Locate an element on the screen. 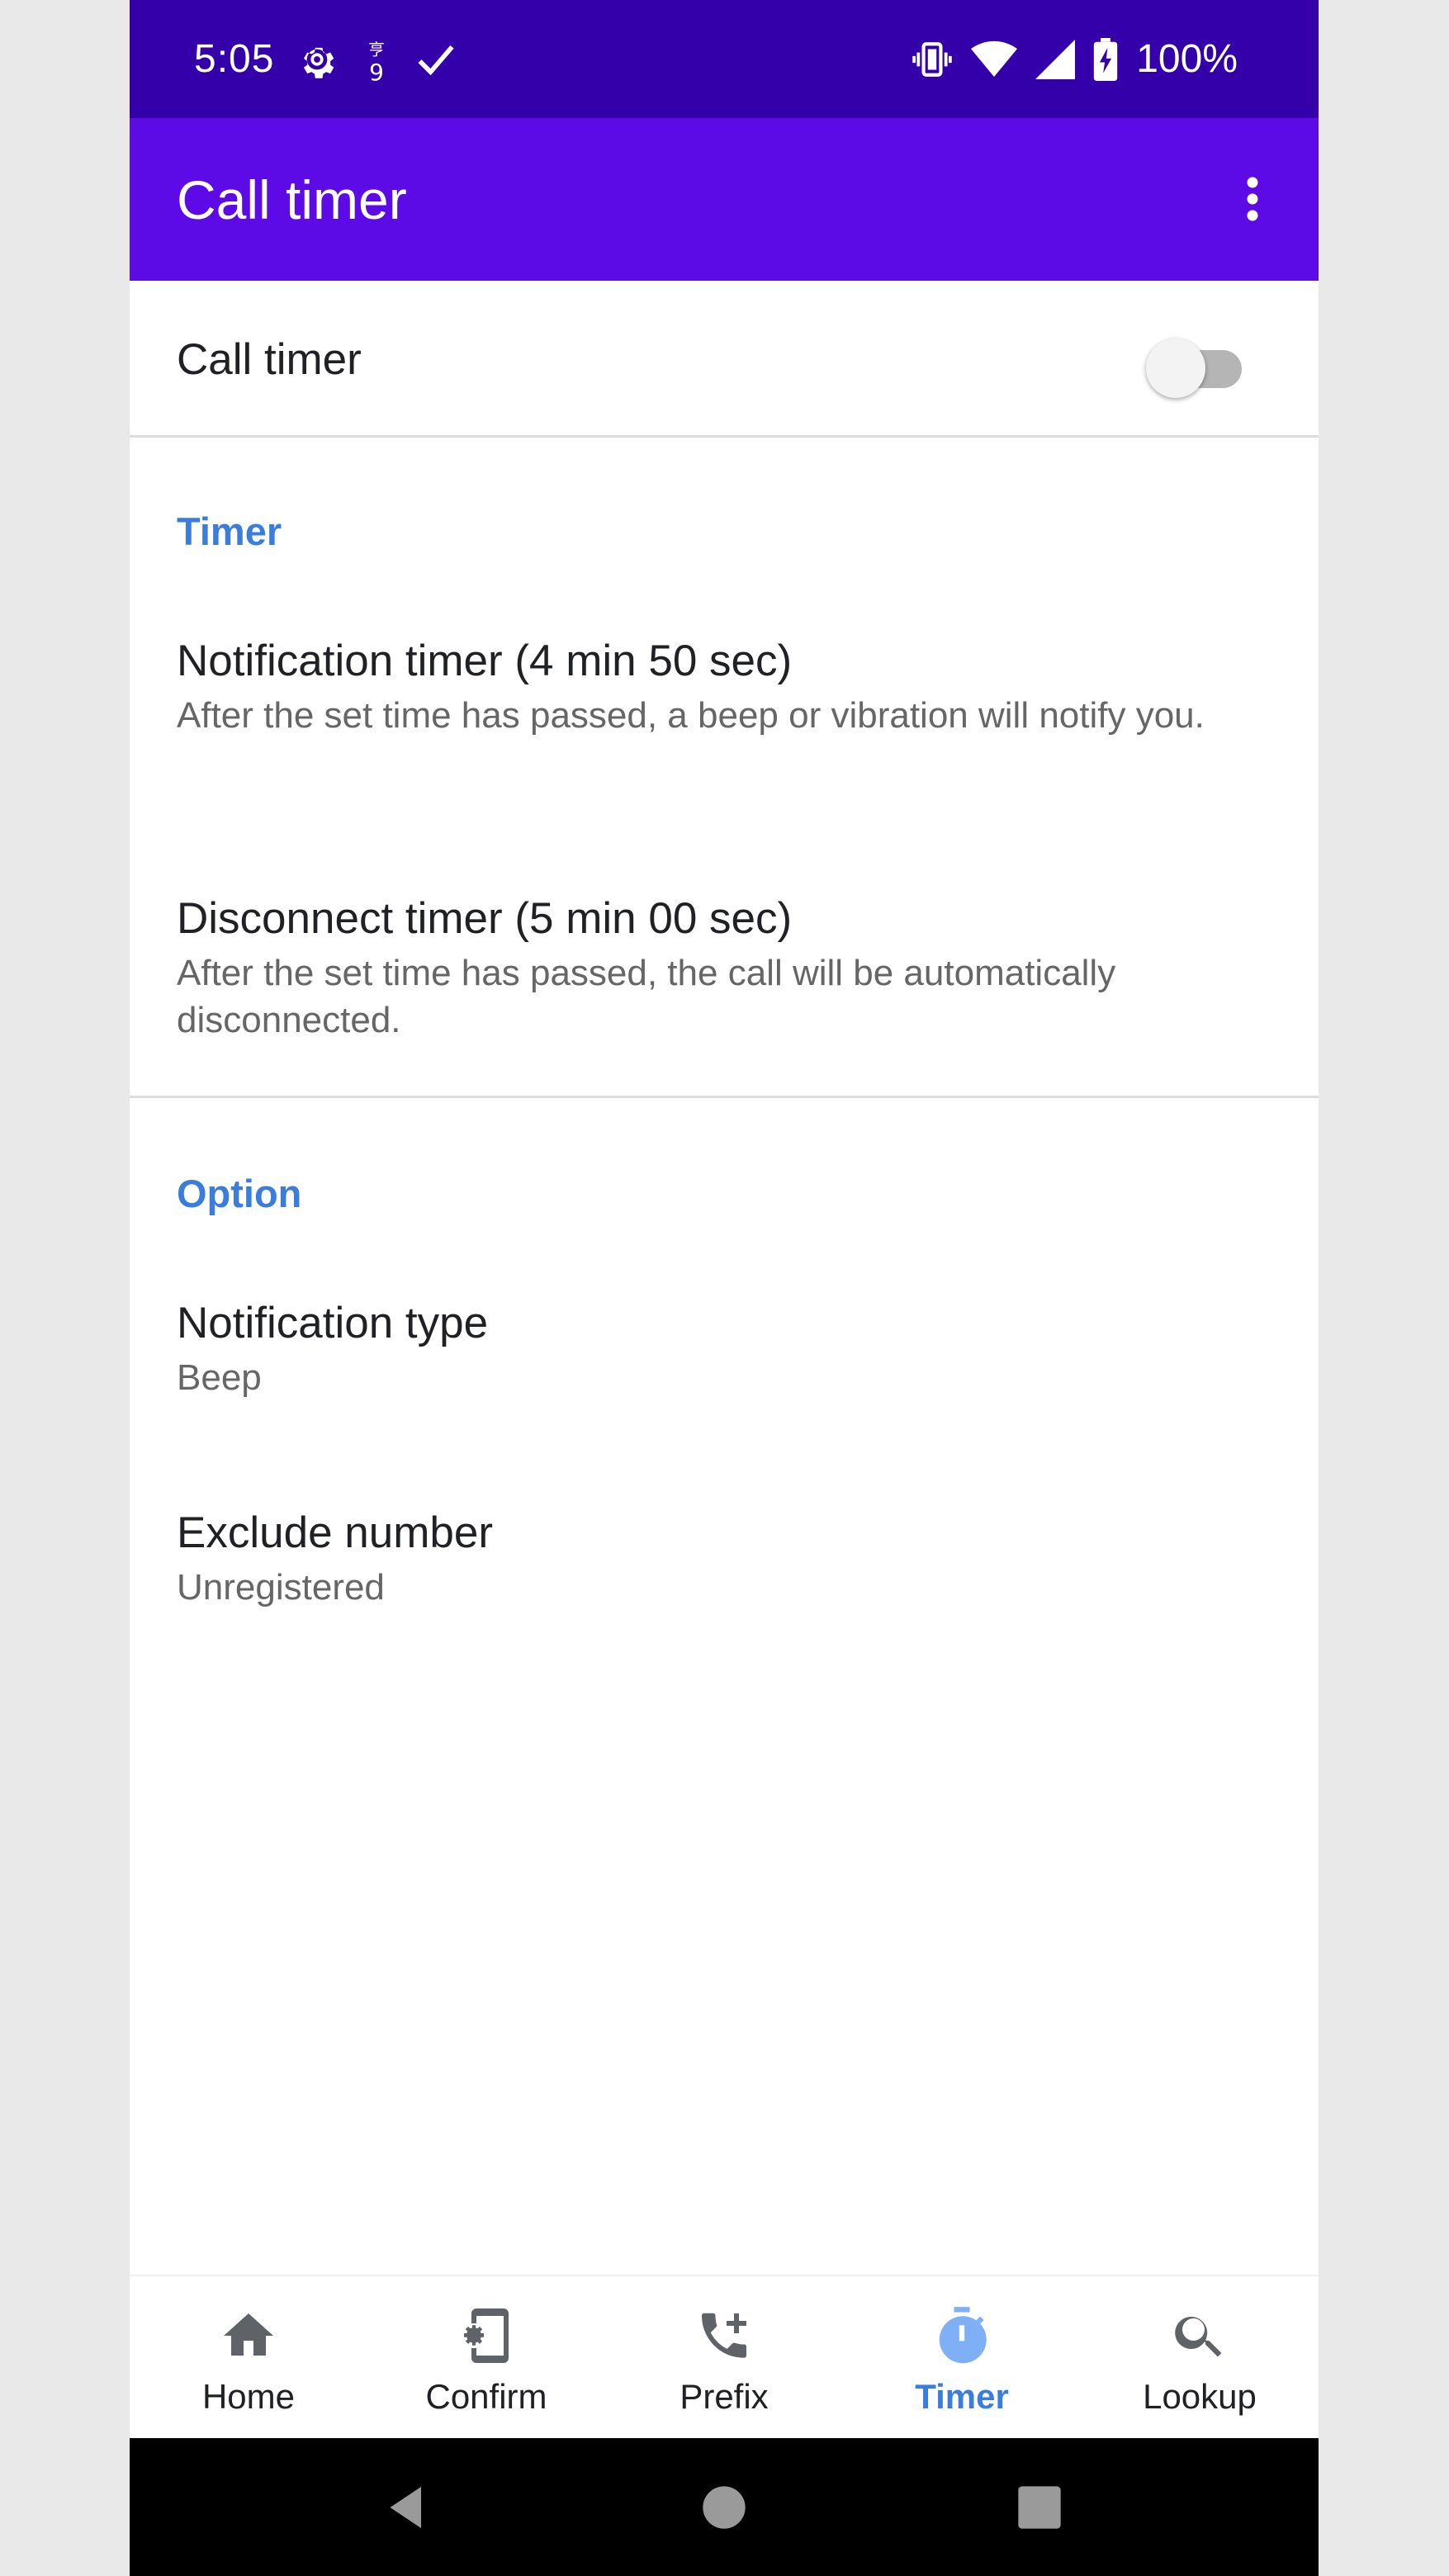 The image size is (1449, 2576). back-button is located at coordinates (408, 2507).